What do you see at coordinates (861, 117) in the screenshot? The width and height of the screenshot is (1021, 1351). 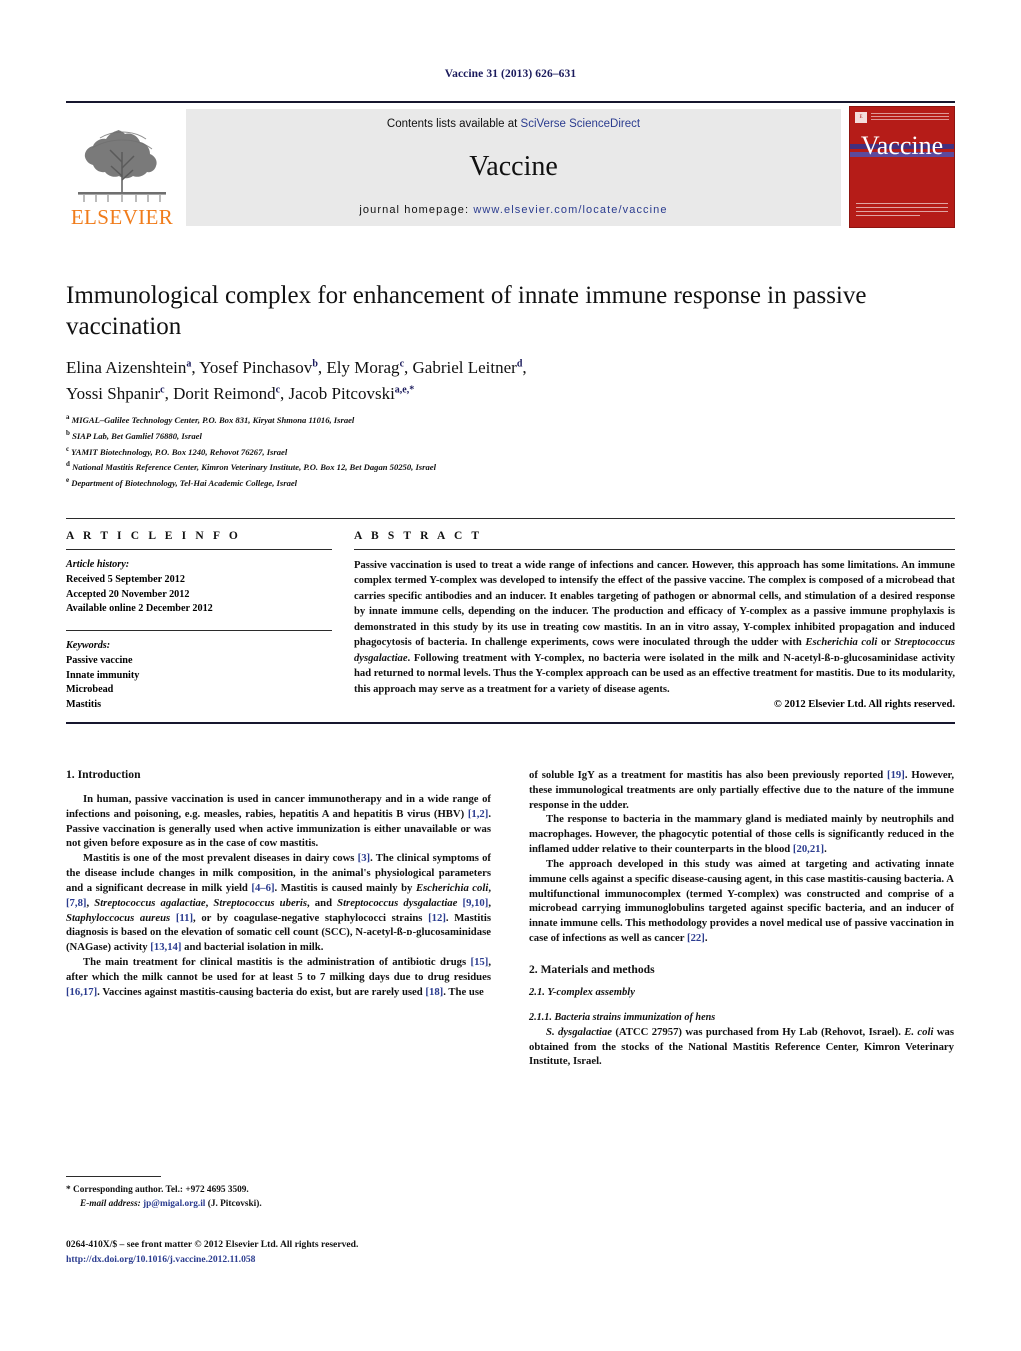 I see `cover-elsevier-mark-icon: E` at bounding box center [861, 117].